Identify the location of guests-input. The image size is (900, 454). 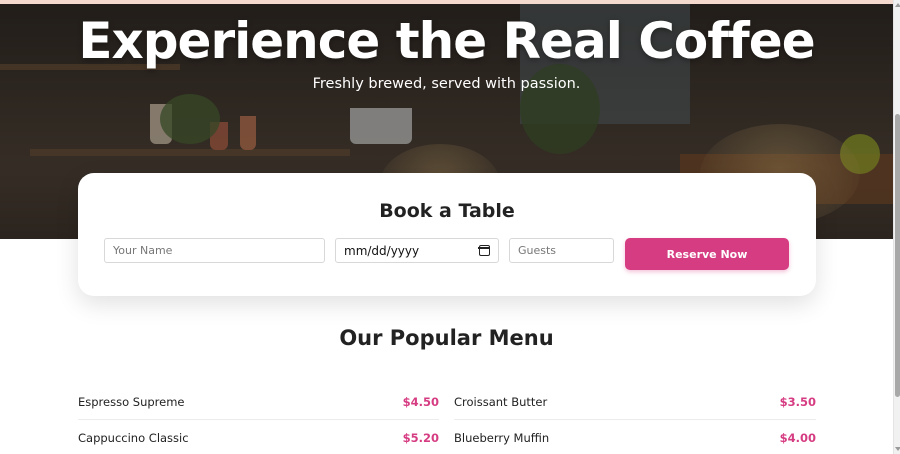
(561, 250).